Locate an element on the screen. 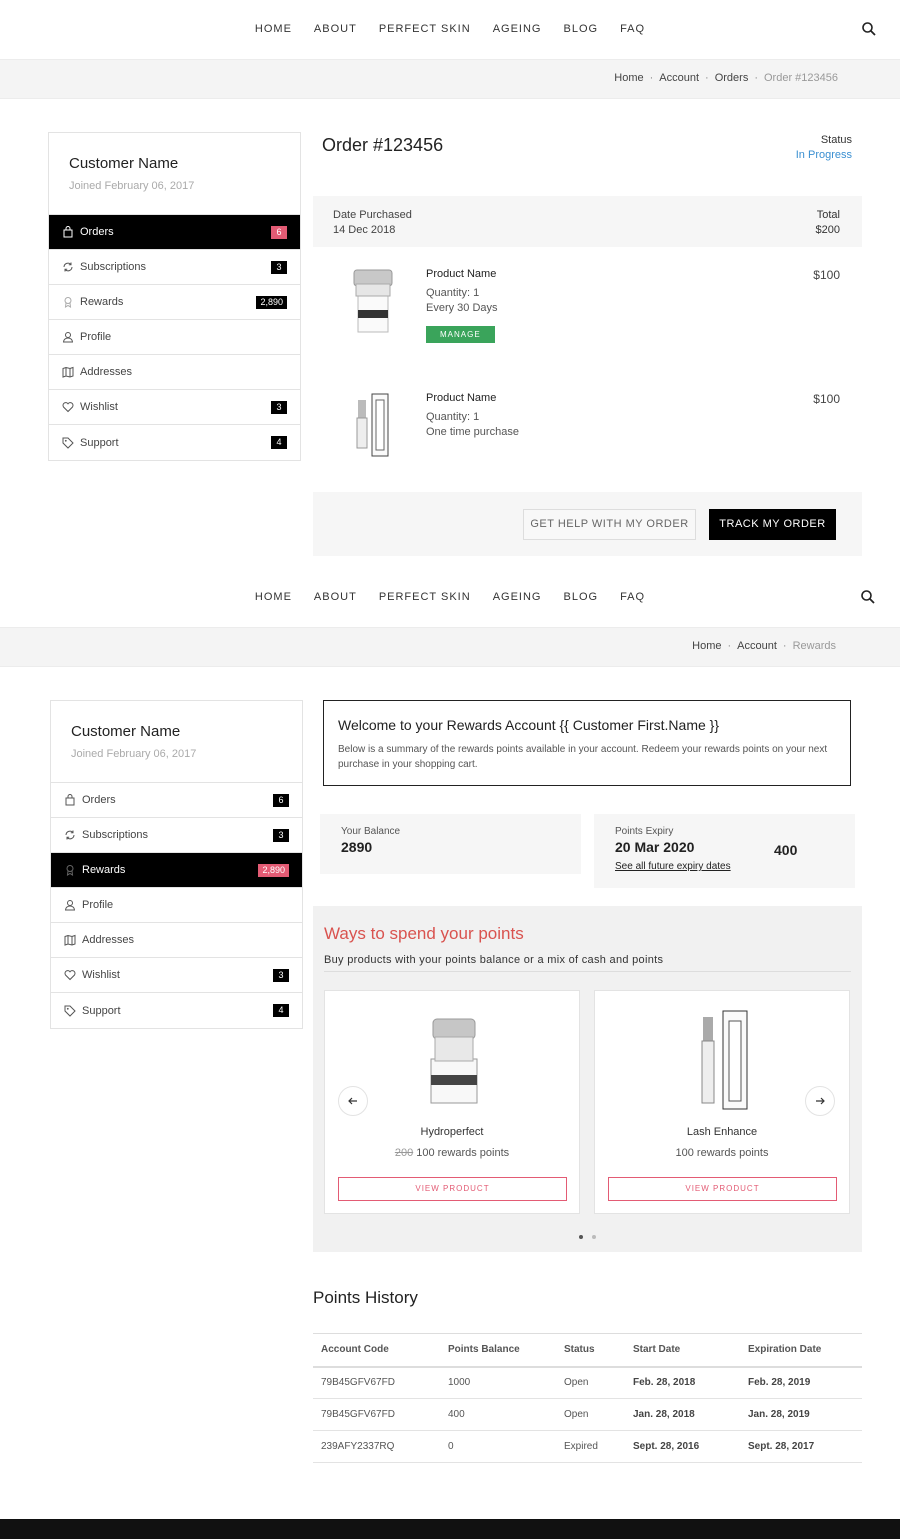 The width and height of the screenshot is (900, 1539). tag-icon is located at coordinates (68, 443).